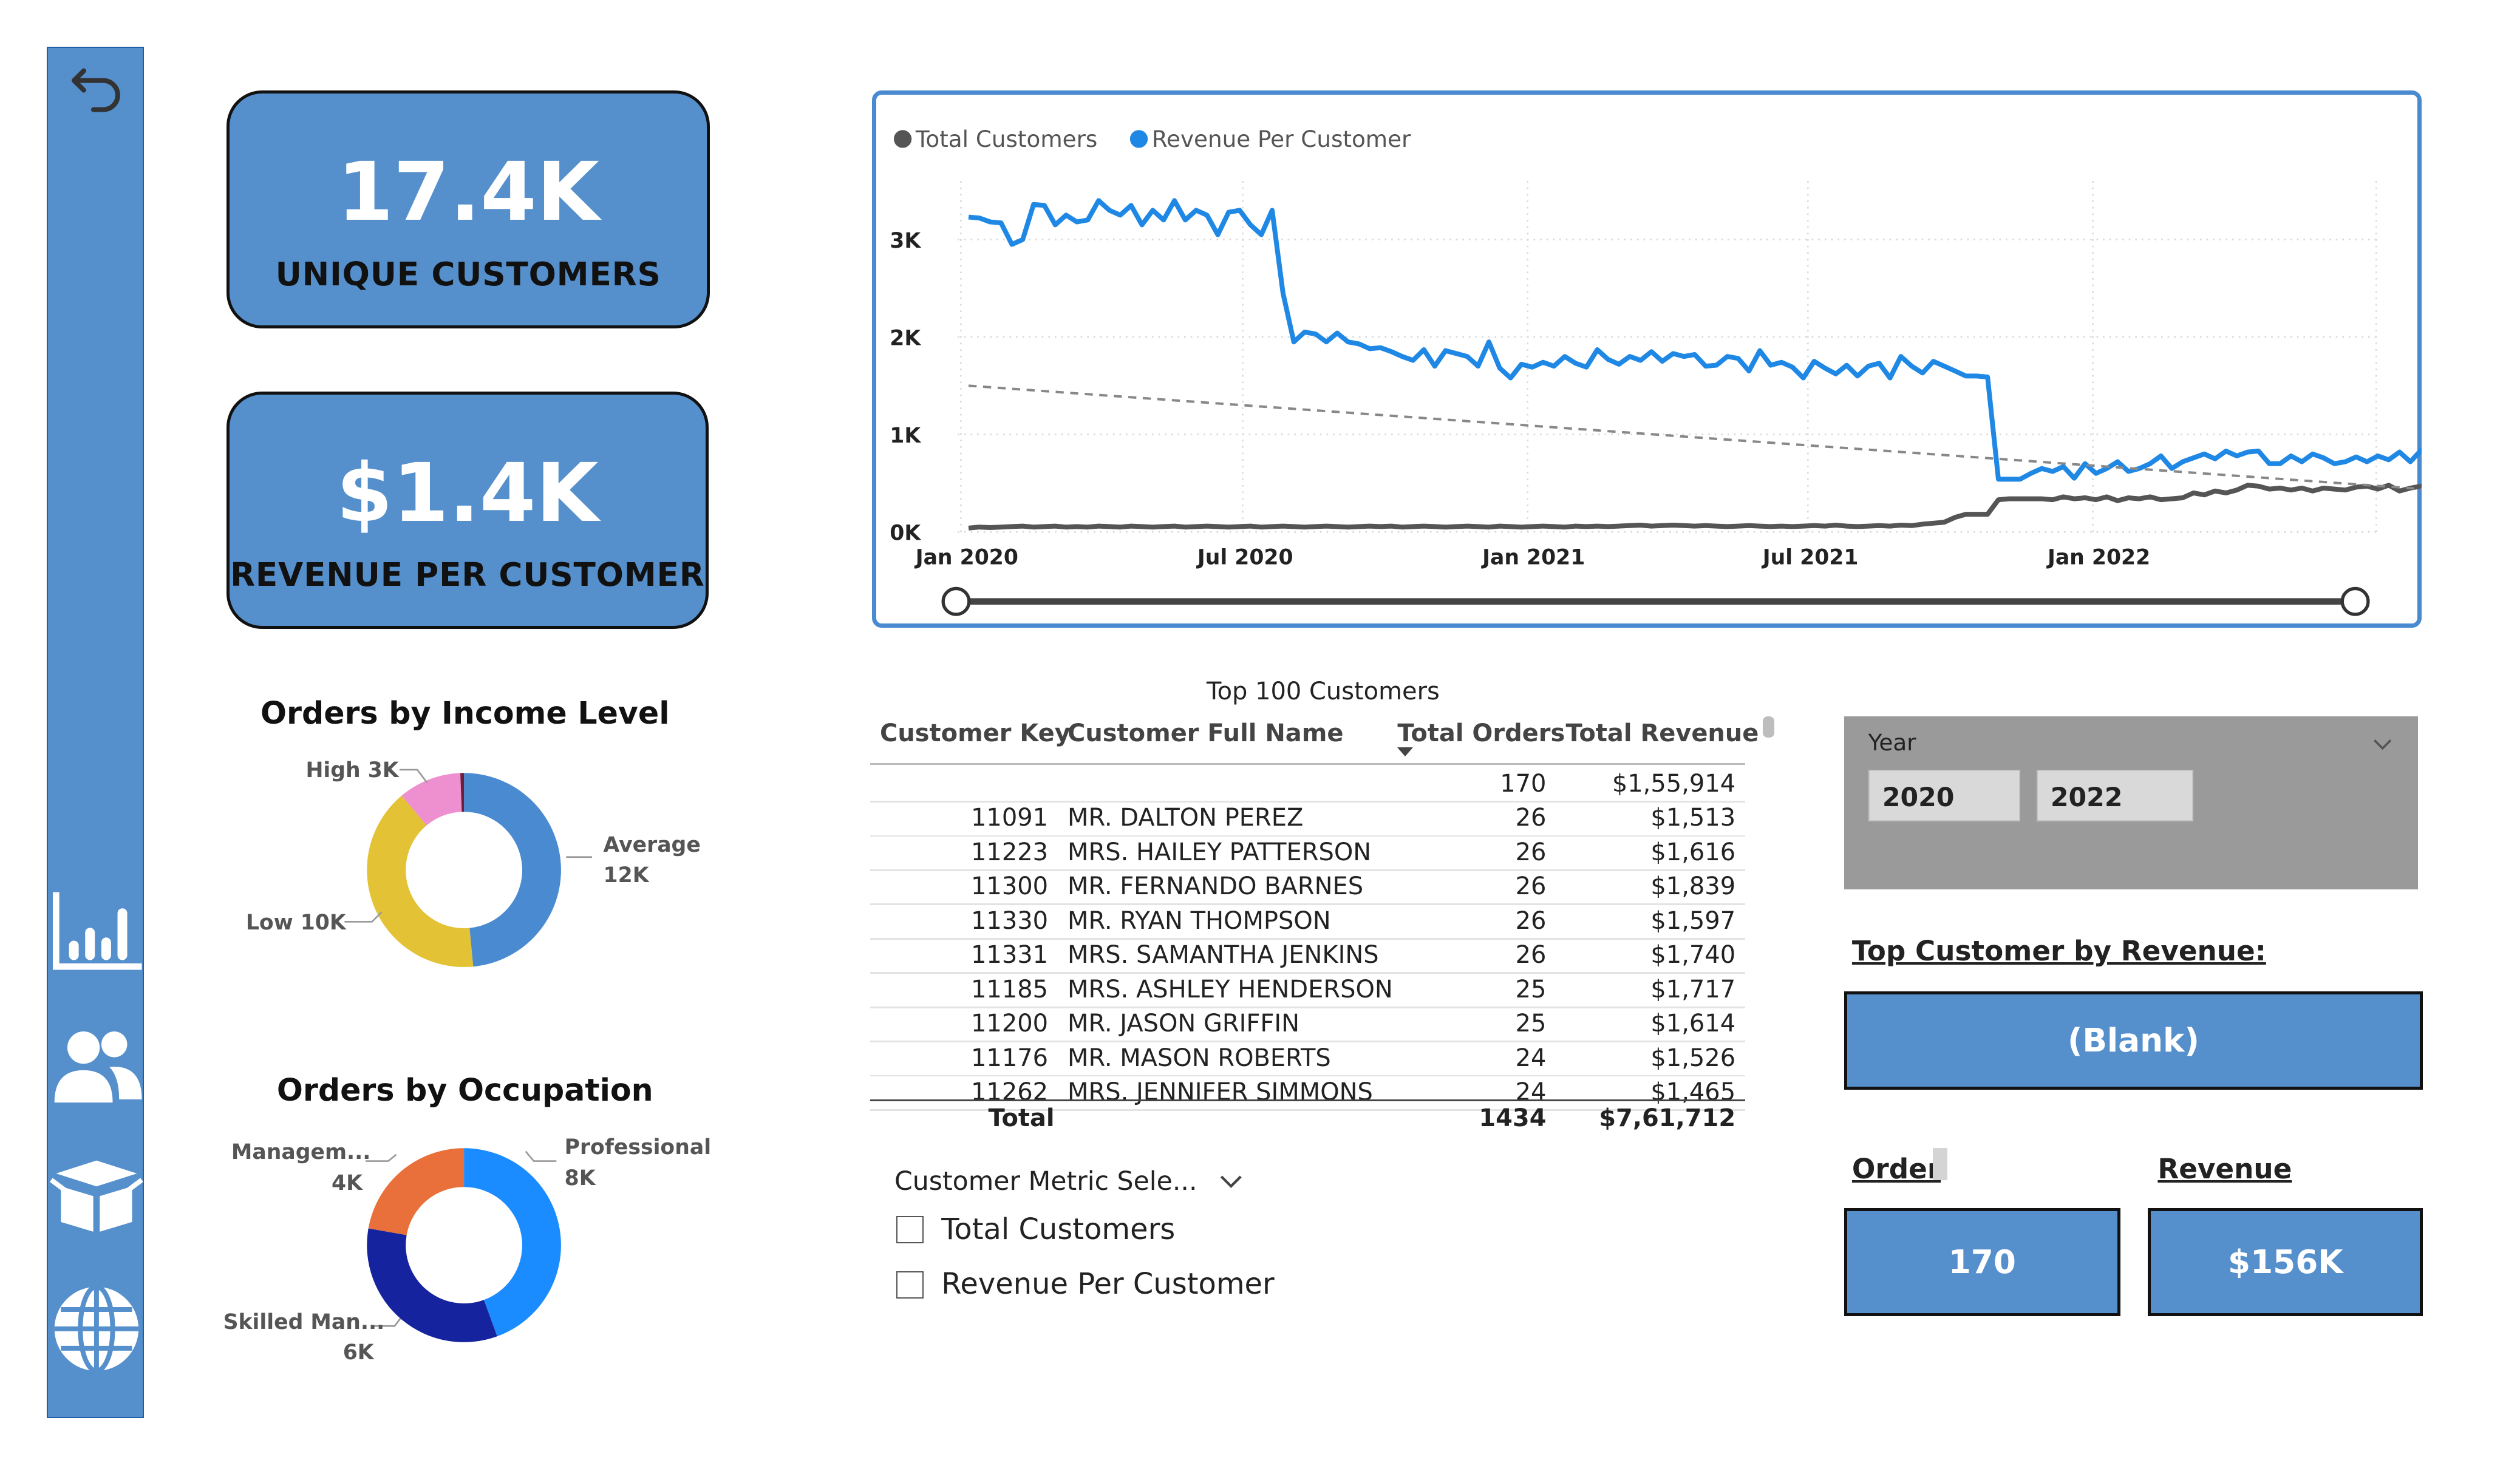 This screenshot has height=1457, width=2520. Describe the element at coordinates (1693, 989) in the screenshot. I see `cell-total-revenue: $1,717` at that location.